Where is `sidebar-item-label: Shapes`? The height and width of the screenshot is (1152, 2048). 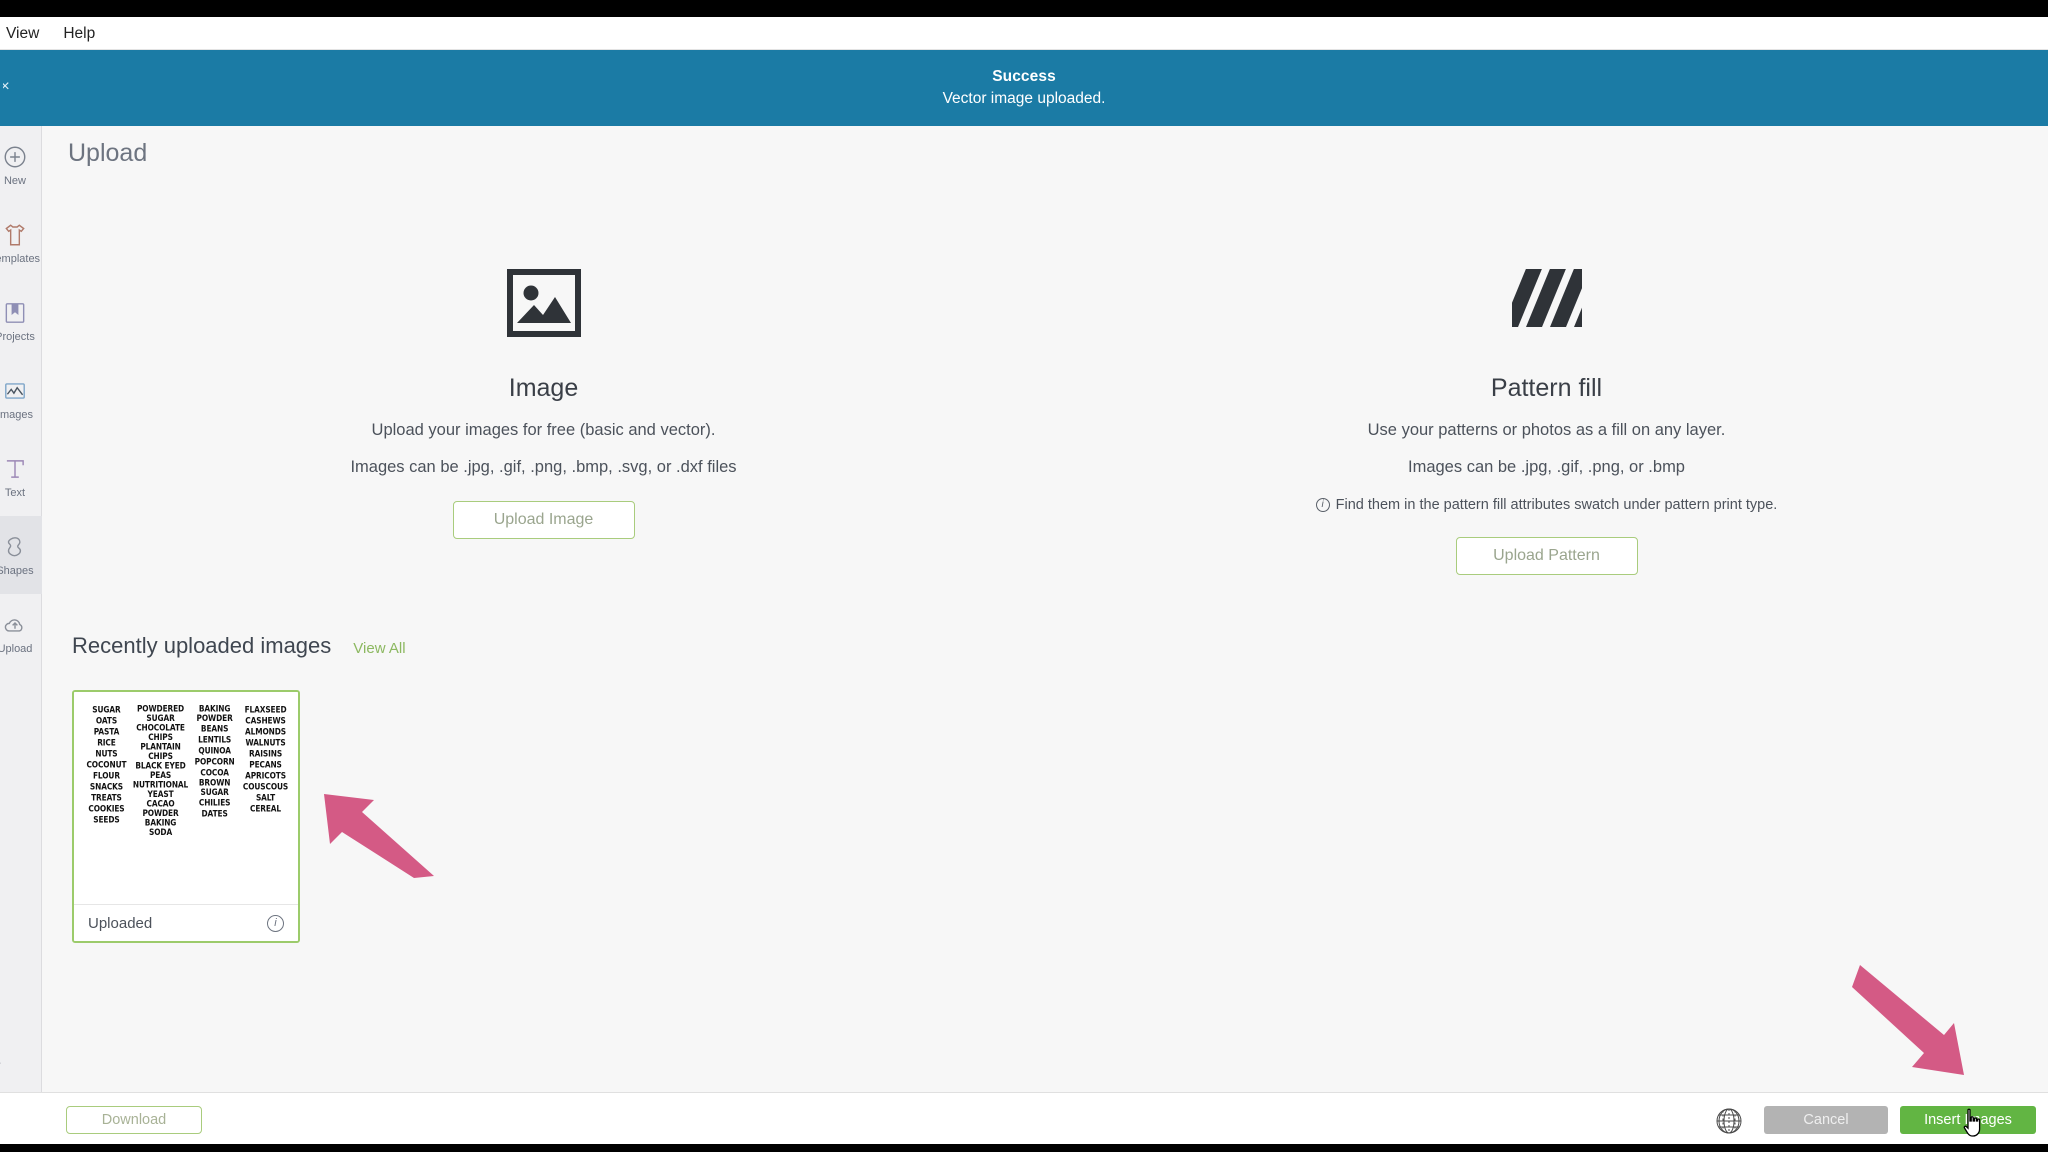
sidebar-item-label: Shapes is located at coordinates (17, 570).